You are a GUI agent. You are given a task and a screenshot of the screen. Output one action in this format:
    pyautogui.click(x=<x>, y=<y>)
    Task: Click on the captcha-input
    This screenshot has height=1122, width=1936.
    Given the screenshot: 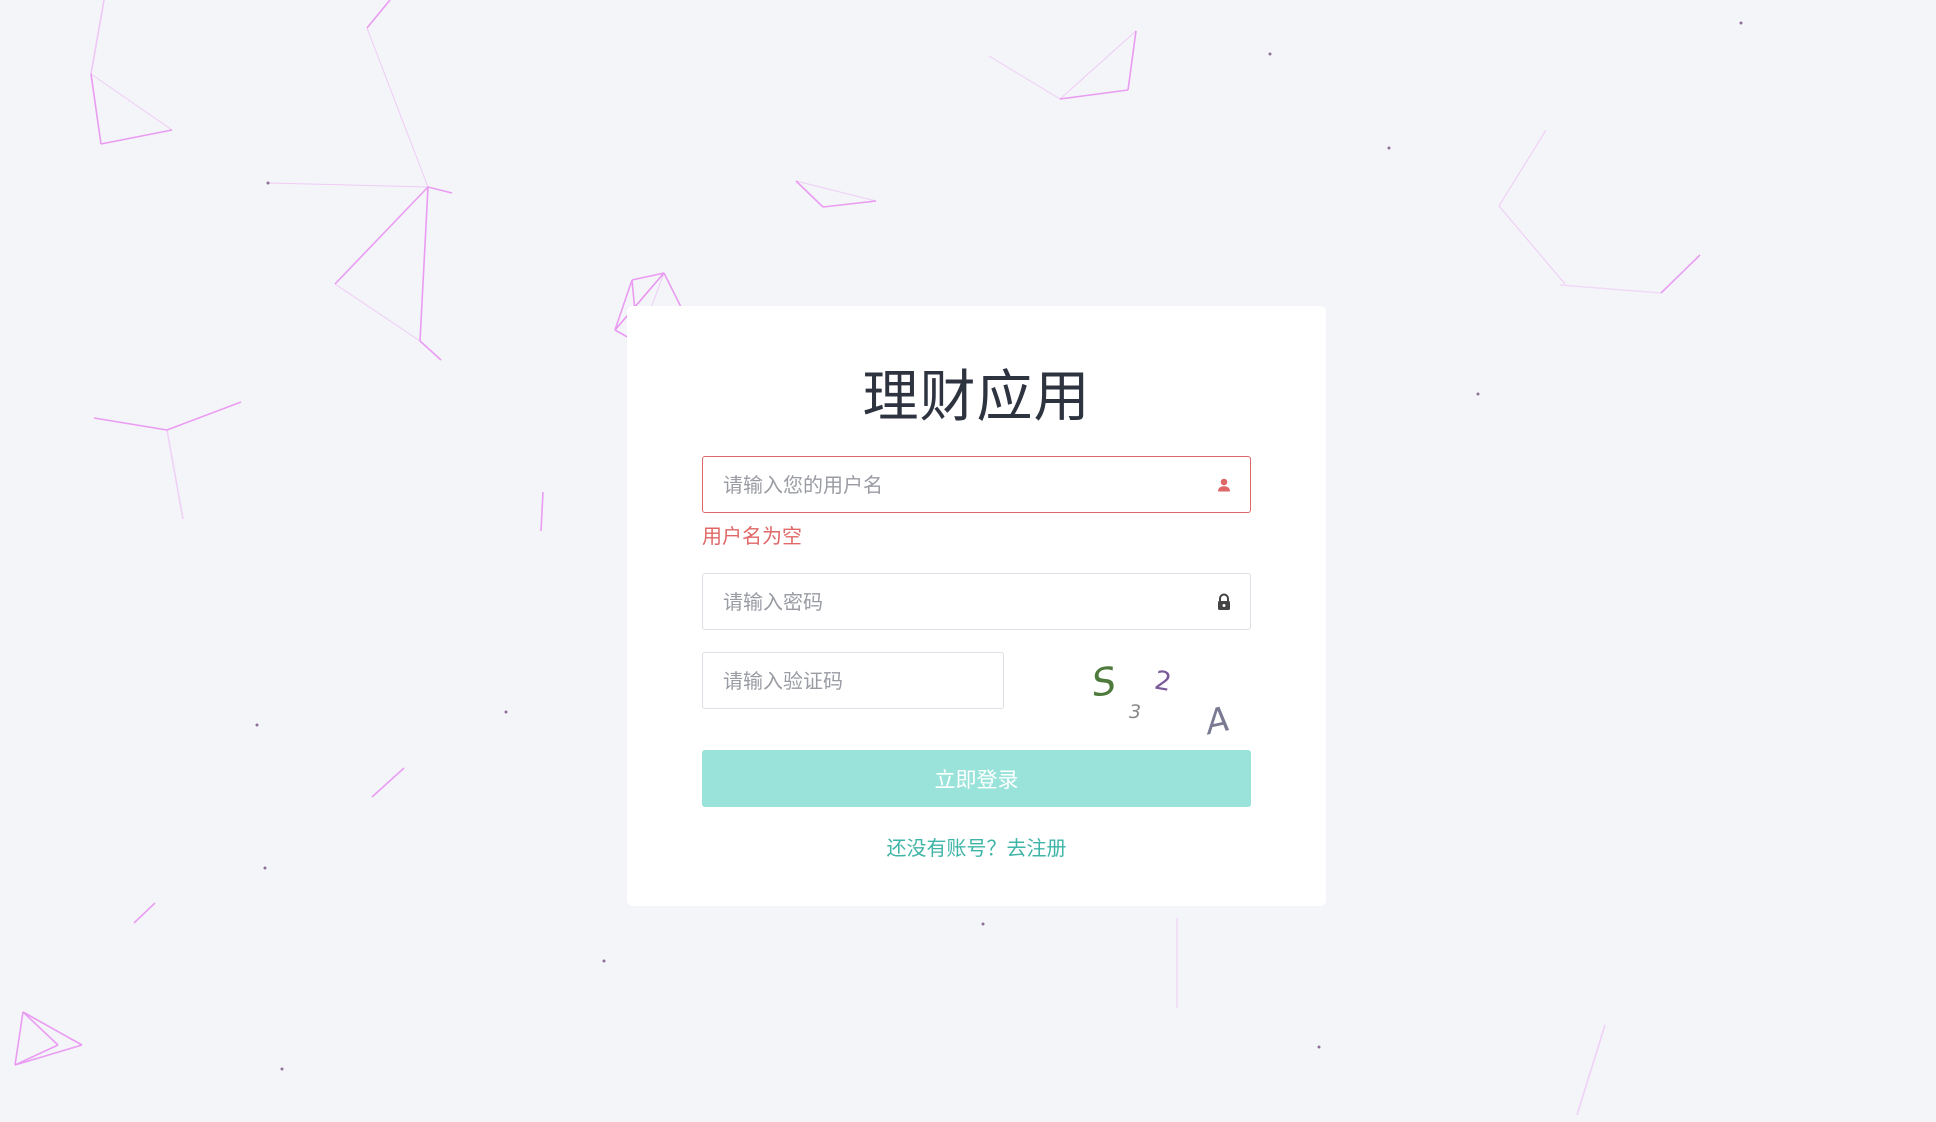 What is the action you would take?
    pyautogui.click(x=853, y=680)
    